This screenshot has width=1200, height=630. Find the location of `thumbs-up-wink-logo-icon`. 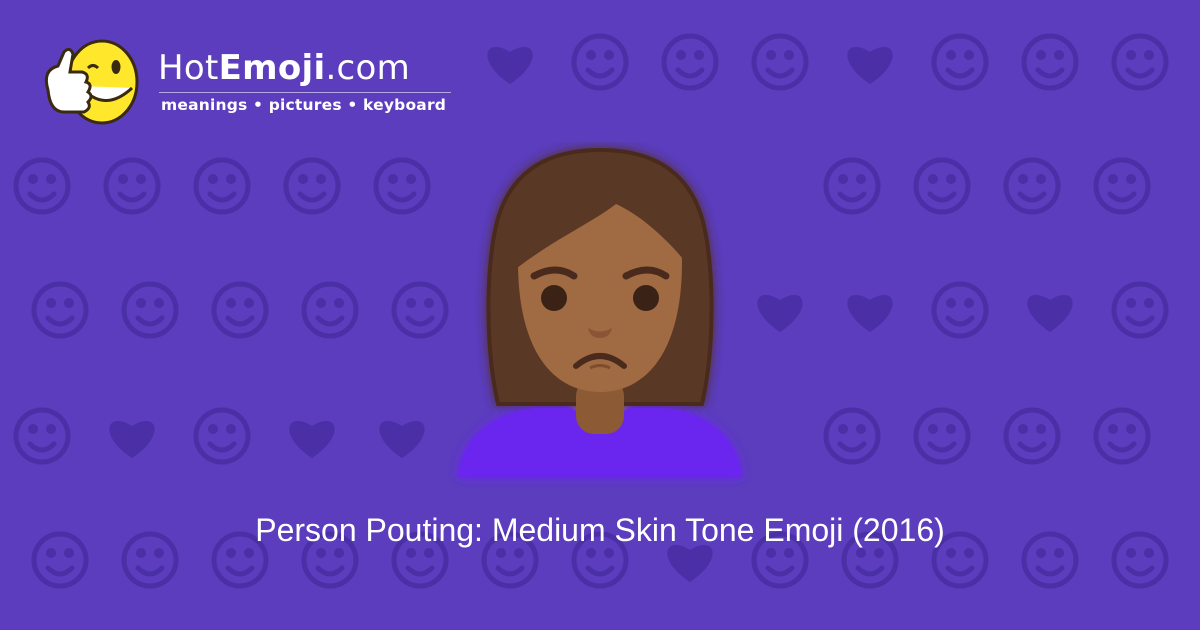

thumbs-up-wink-logo-icon is located at coordinates (91, 82).